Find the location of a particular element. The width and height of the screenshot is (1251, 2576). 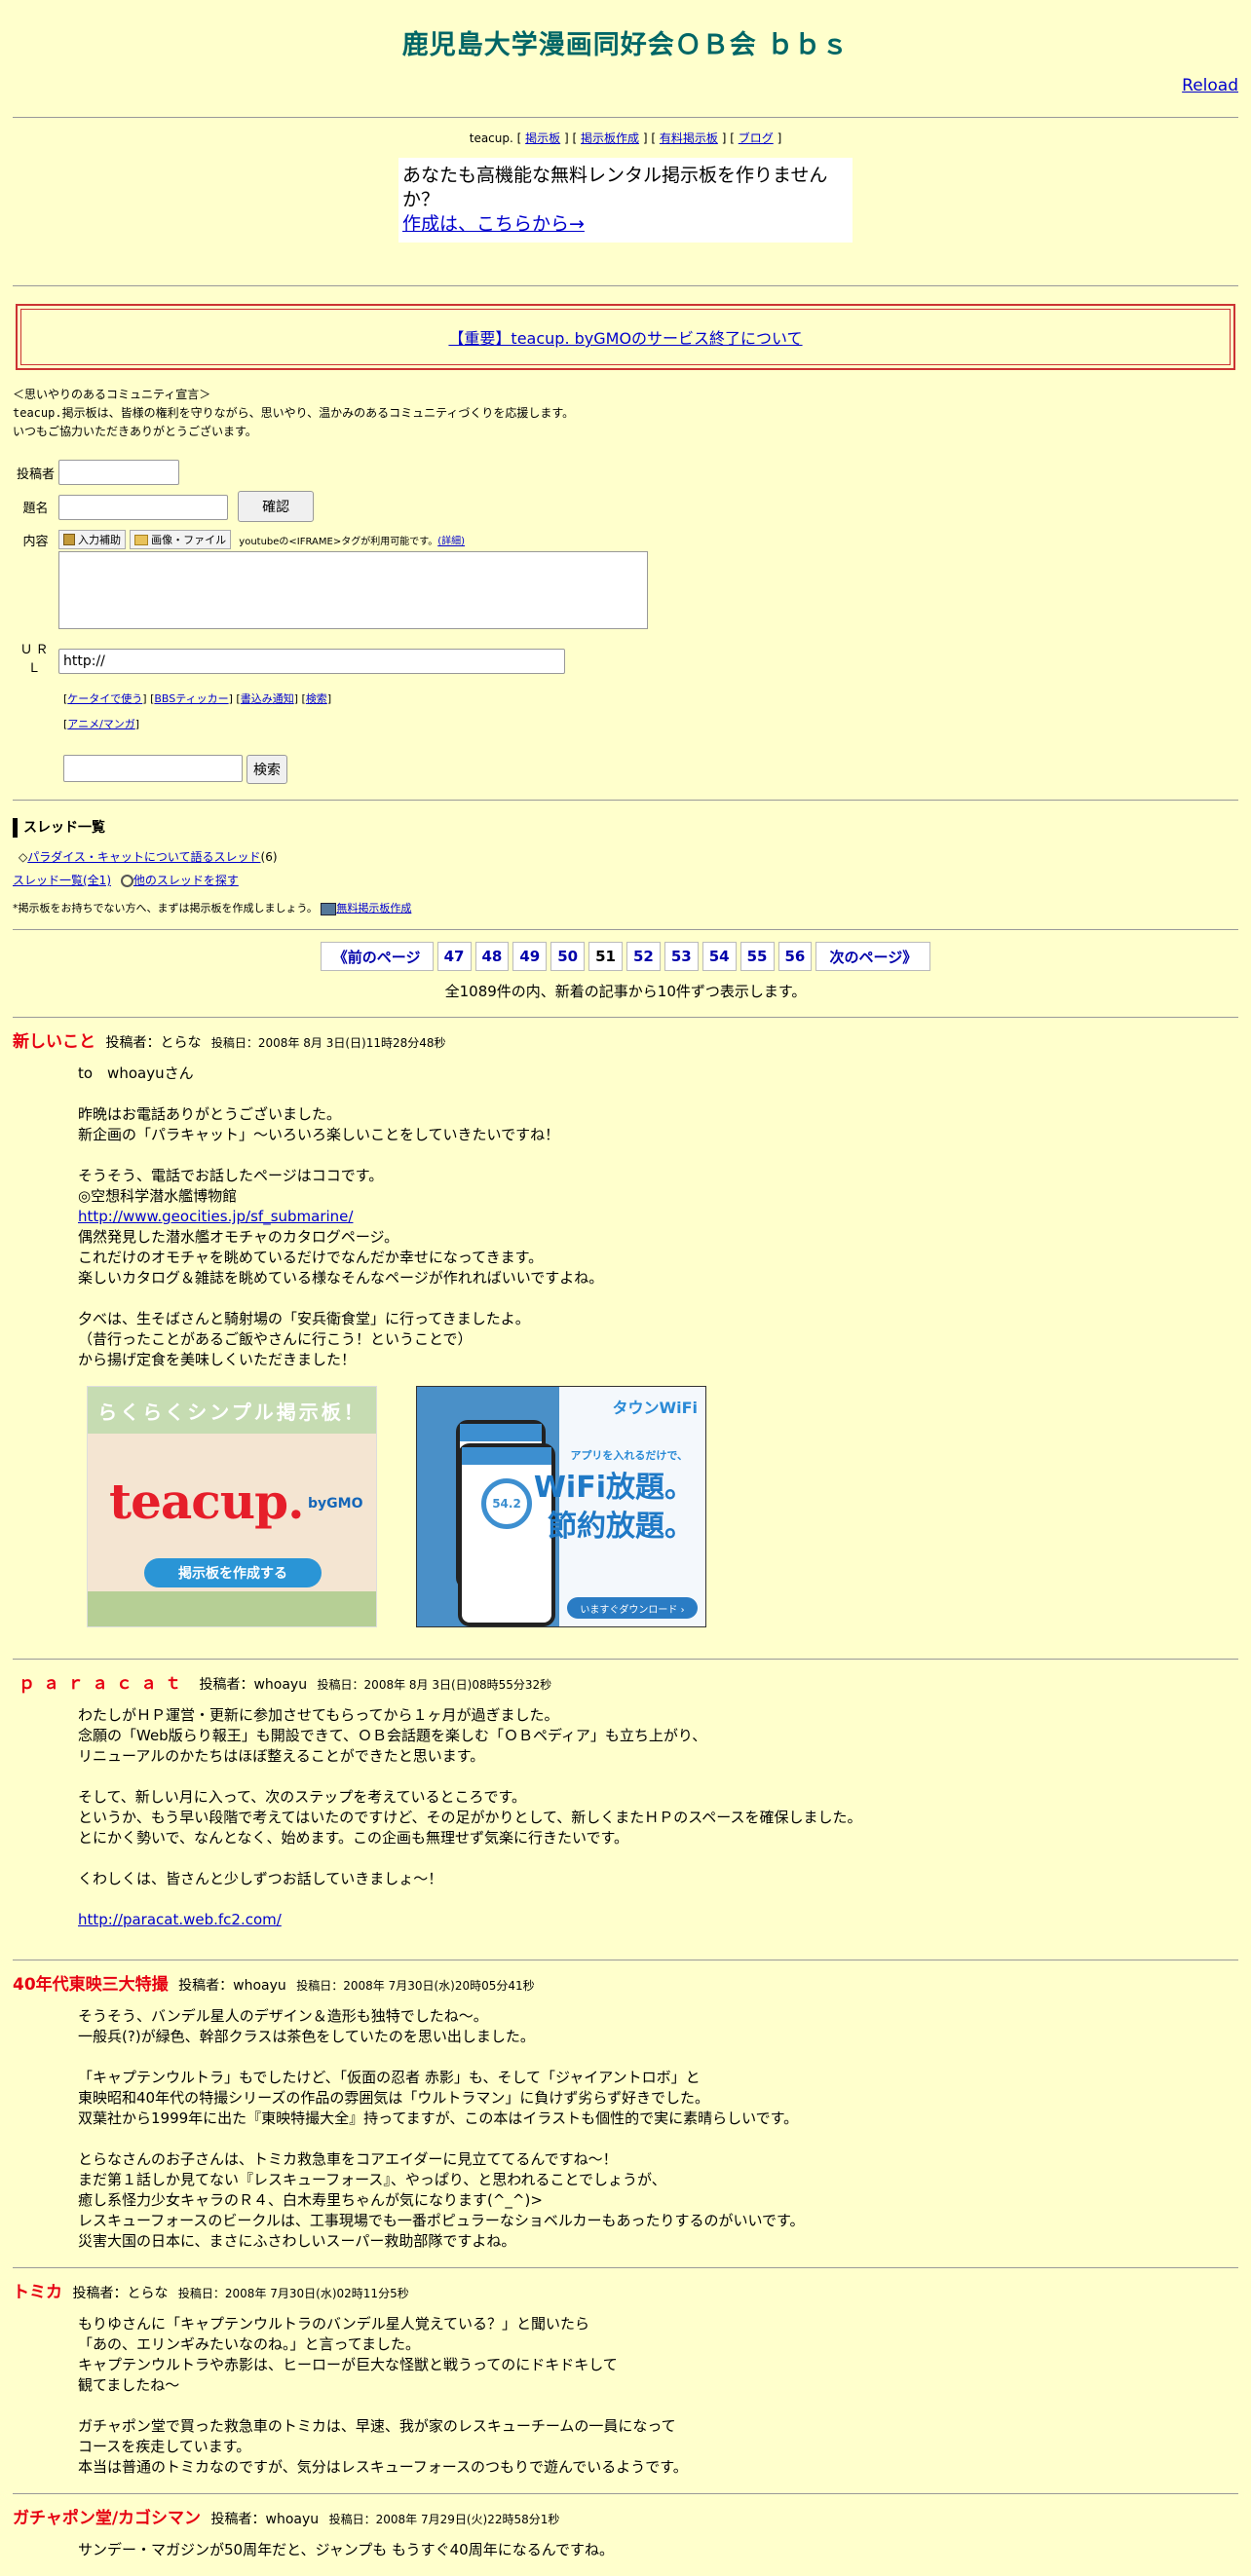

post-line: とらなさんのお子さんは、トミカ救急車をコアエイダーに見立ててるんですね～！ is located at coordinates (348, 2159).